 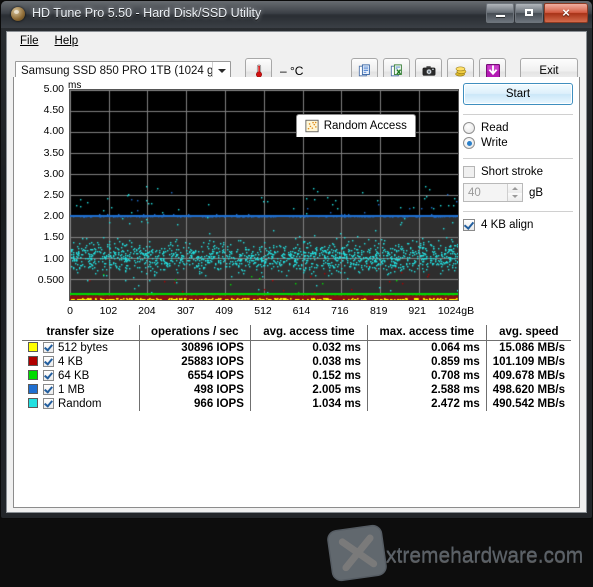 What do you see at coordinates (53, 131) in the screenshot?
I see `y-tick-label: 4.00` at bounding box center [53, 131].